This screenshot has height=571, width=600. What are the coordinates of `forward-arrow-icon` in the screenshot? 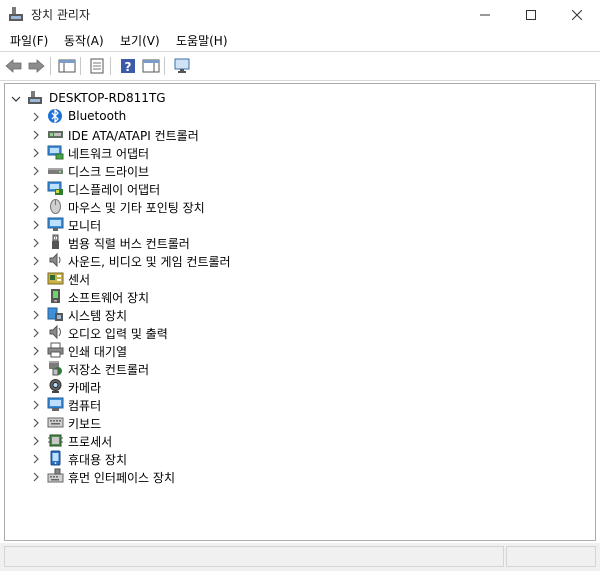 It's located at (36, 66).